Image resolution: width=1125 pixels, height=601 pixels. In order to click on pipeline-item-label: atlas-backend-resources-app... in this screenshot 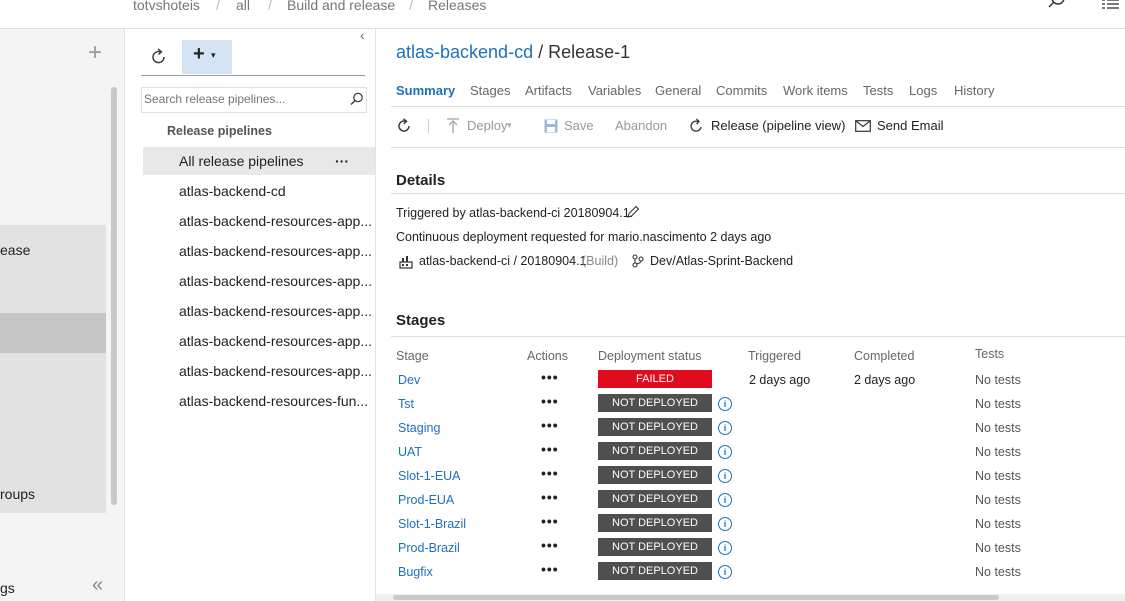, I will do `click(275, 371)`.